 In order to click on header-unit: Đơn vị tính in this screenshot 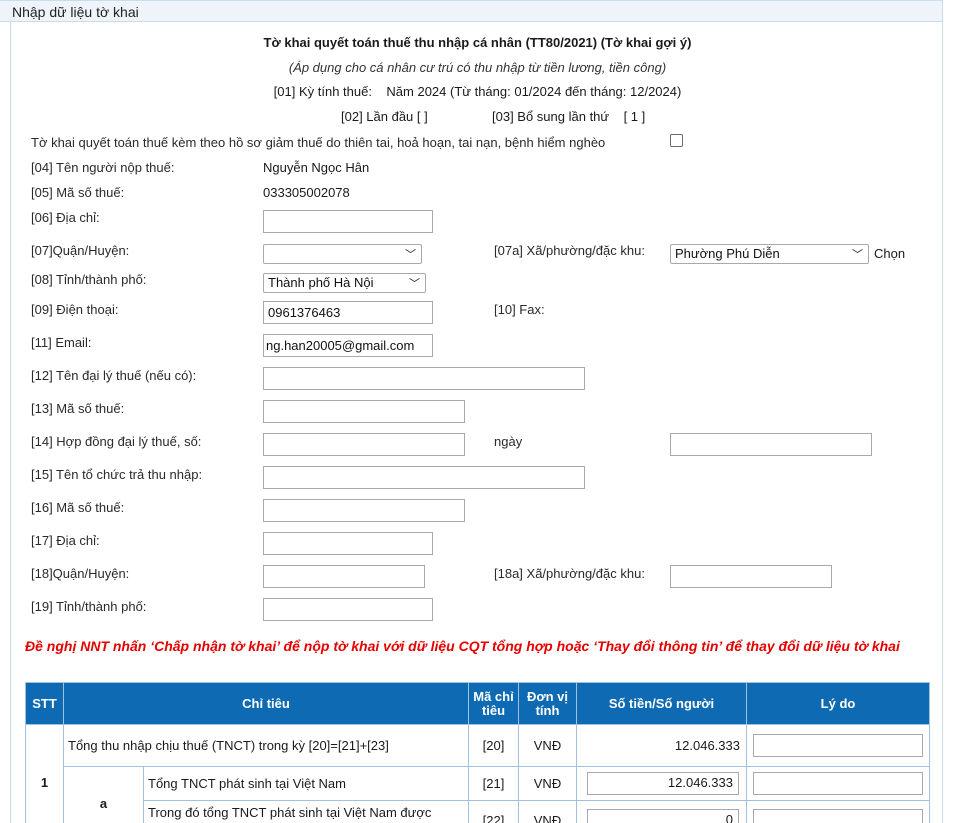, I will do `click(547, 703)`.